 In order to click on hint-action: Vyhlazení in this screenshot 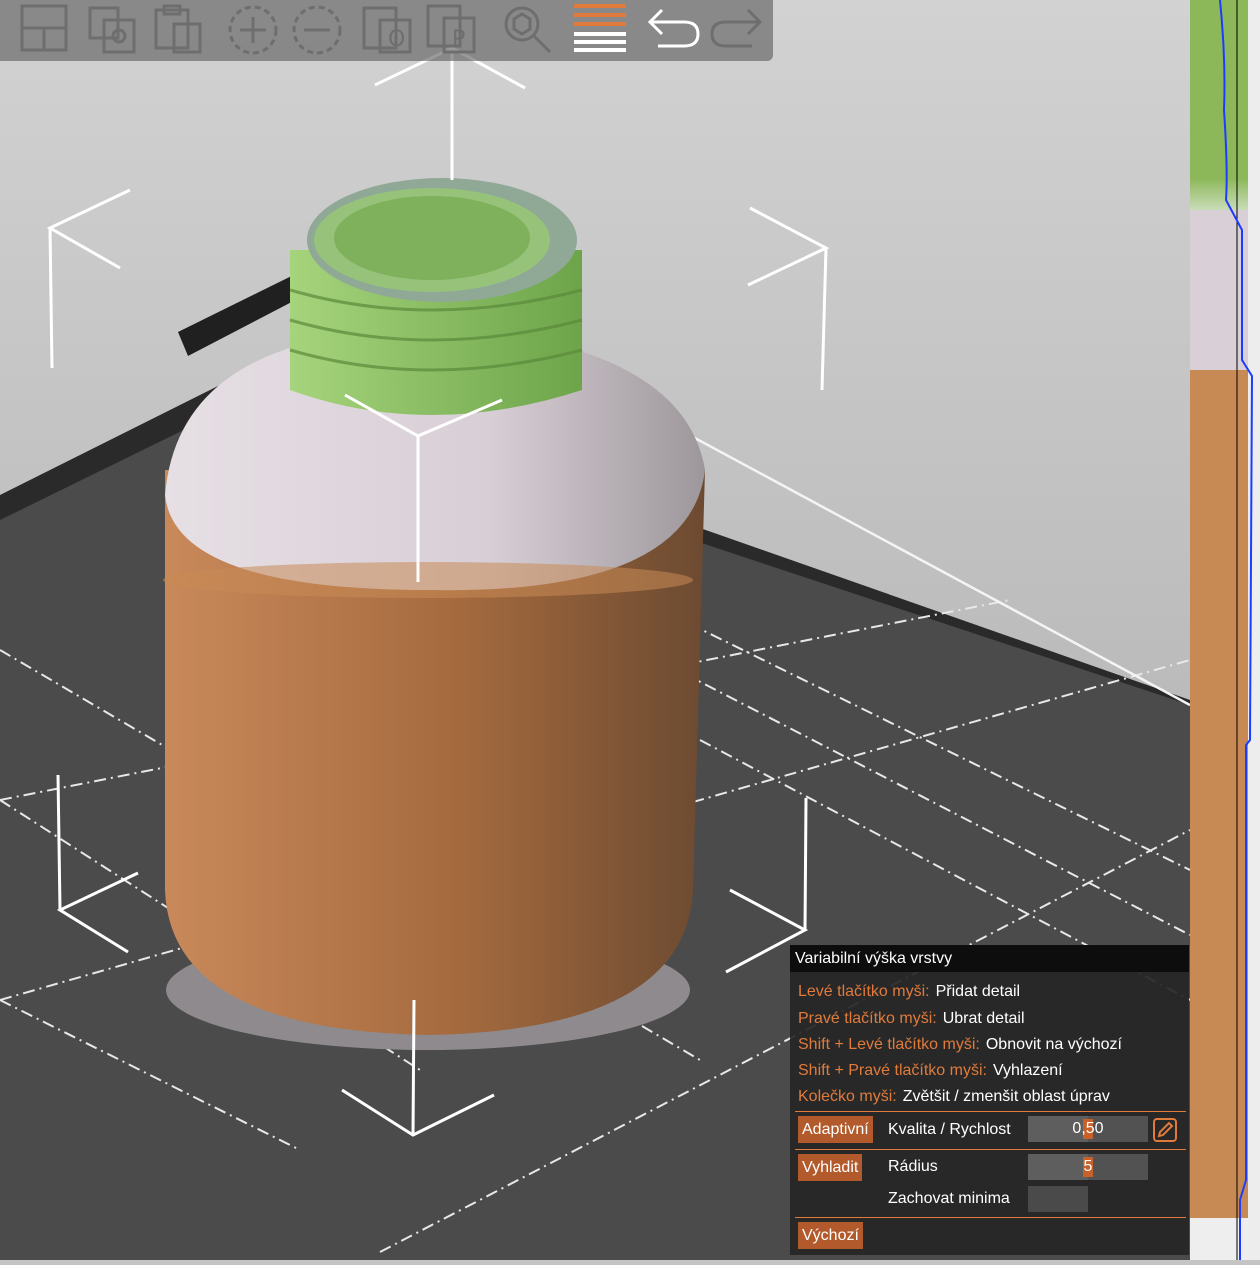, I will do `click(1027, 1070)`.